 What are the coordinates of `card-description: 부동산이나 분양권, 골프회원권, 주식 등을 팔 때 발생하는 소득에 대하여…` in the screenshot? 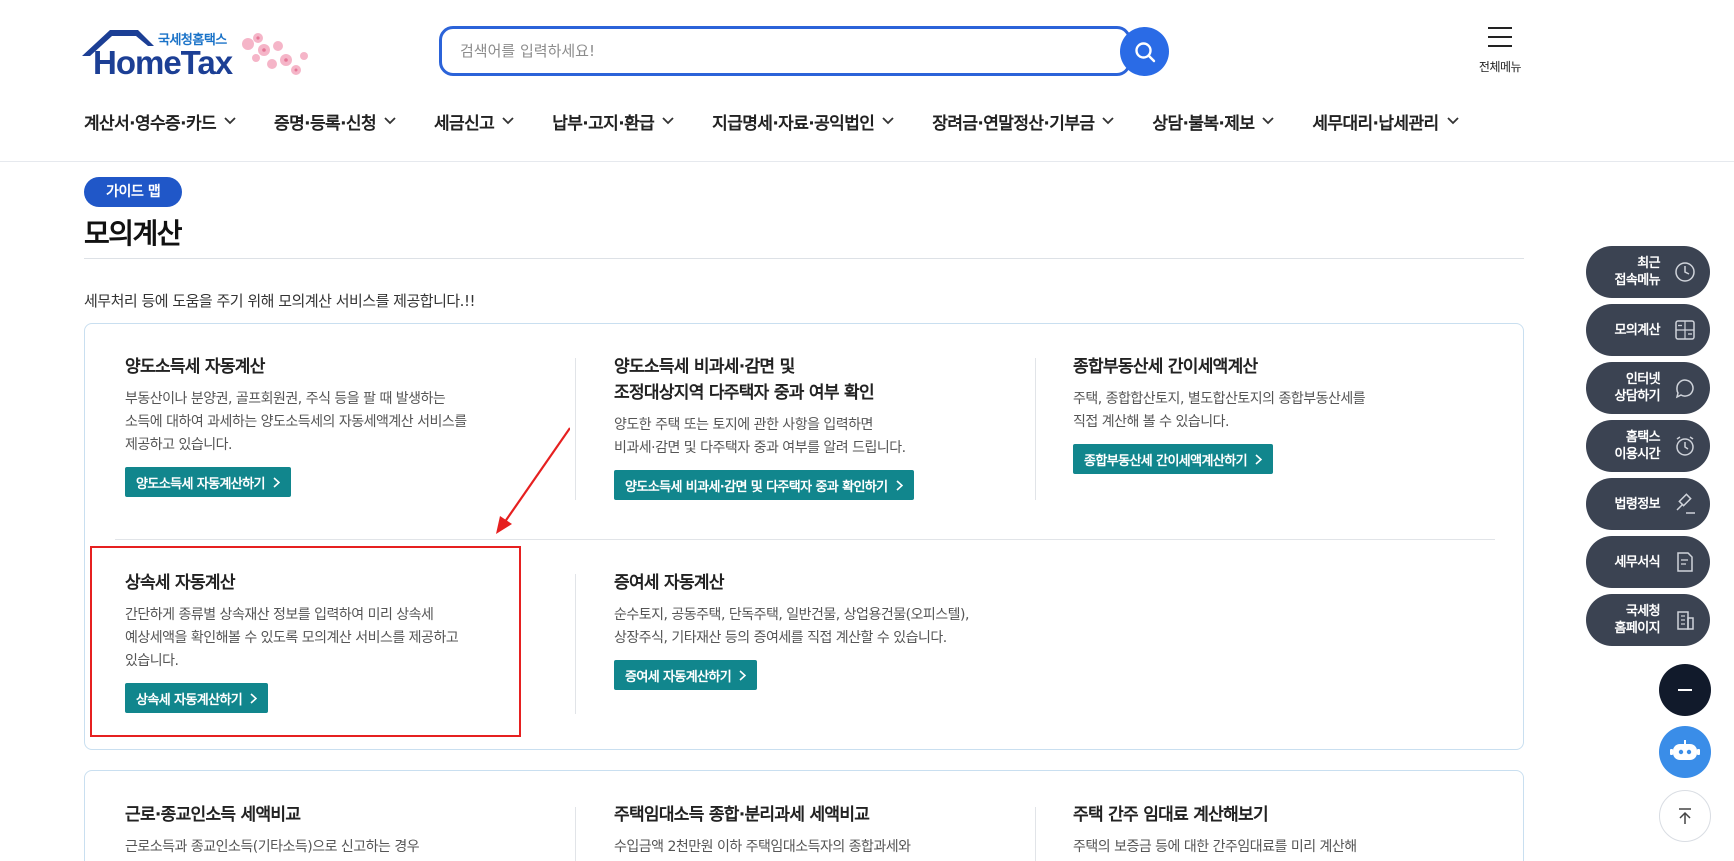 It's located at (296, 422).